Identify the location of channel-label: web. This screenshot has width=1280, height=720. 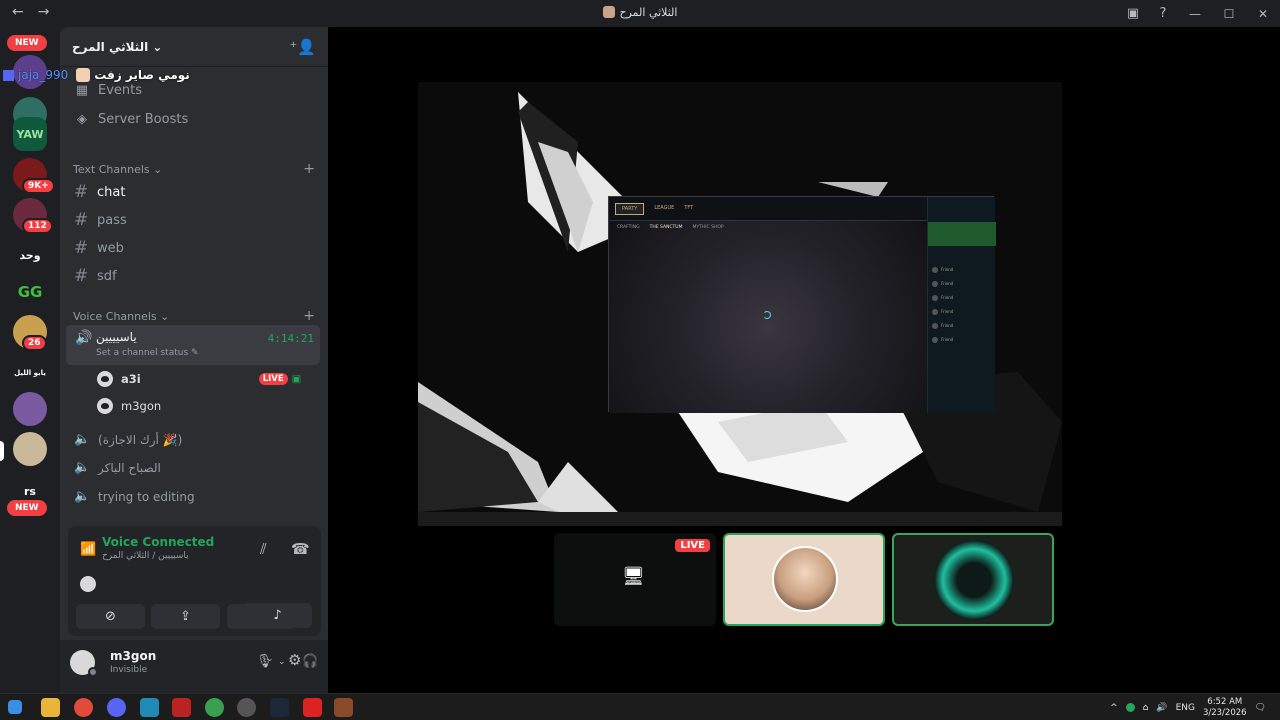
(110, 248).